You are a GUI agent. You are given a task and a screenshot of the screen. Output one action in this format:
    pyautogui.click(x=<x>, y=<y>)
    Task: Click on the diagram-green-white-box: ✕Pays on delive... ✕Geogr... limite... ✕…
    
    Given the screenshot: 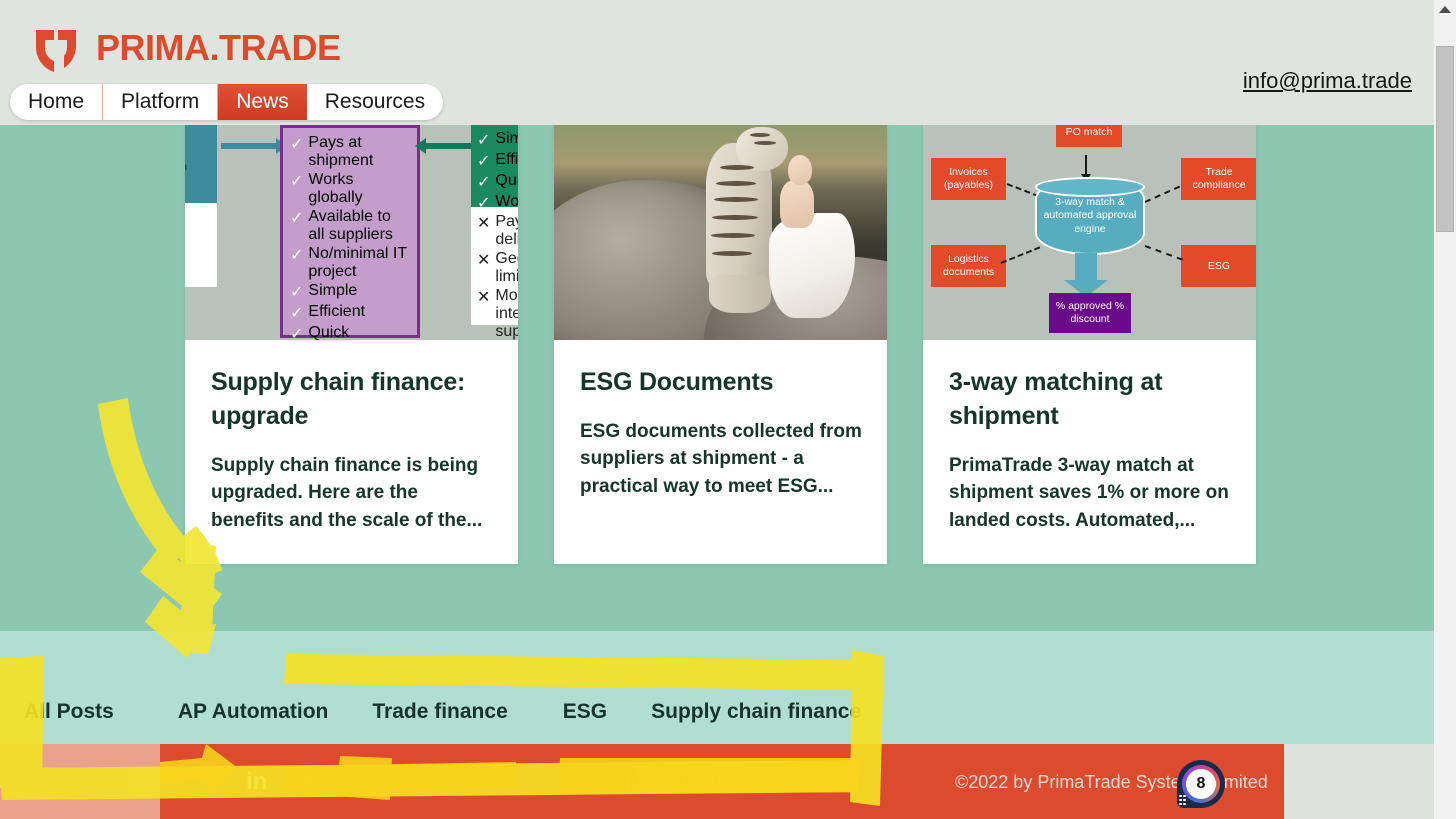 What is the action you would take?
    pyautogui.click(x=494, y=273)
    